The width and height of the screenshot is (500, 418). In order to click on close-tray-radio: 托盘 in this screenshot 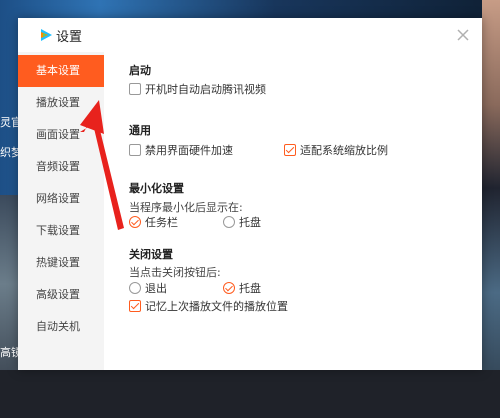, I will do `click(242, 288)`.